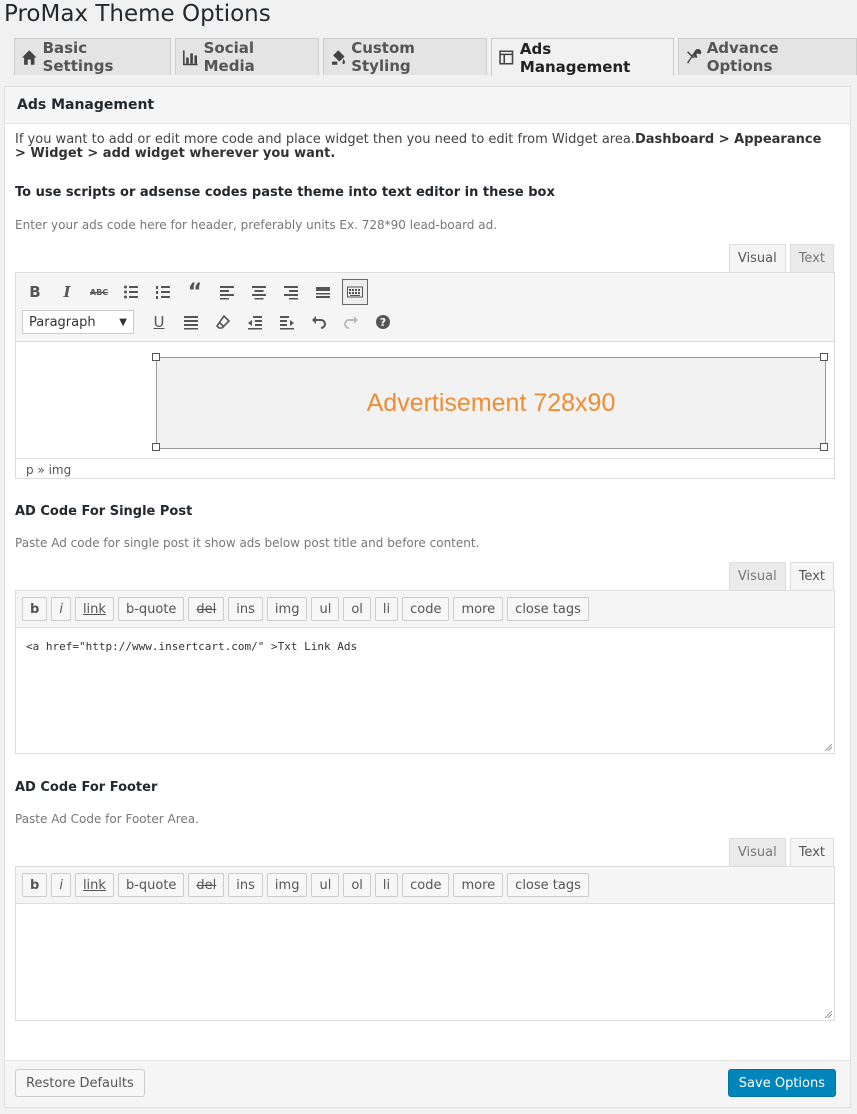  I want to click on paint-icon, so click(338, 57).